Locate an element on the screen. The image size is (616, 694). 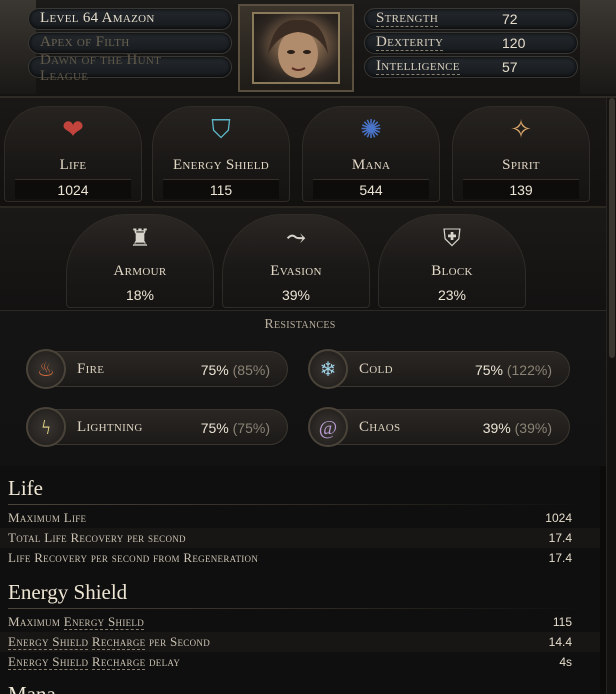
mana-card: ✺ Mana 544 is located at coordinates (371, 154).